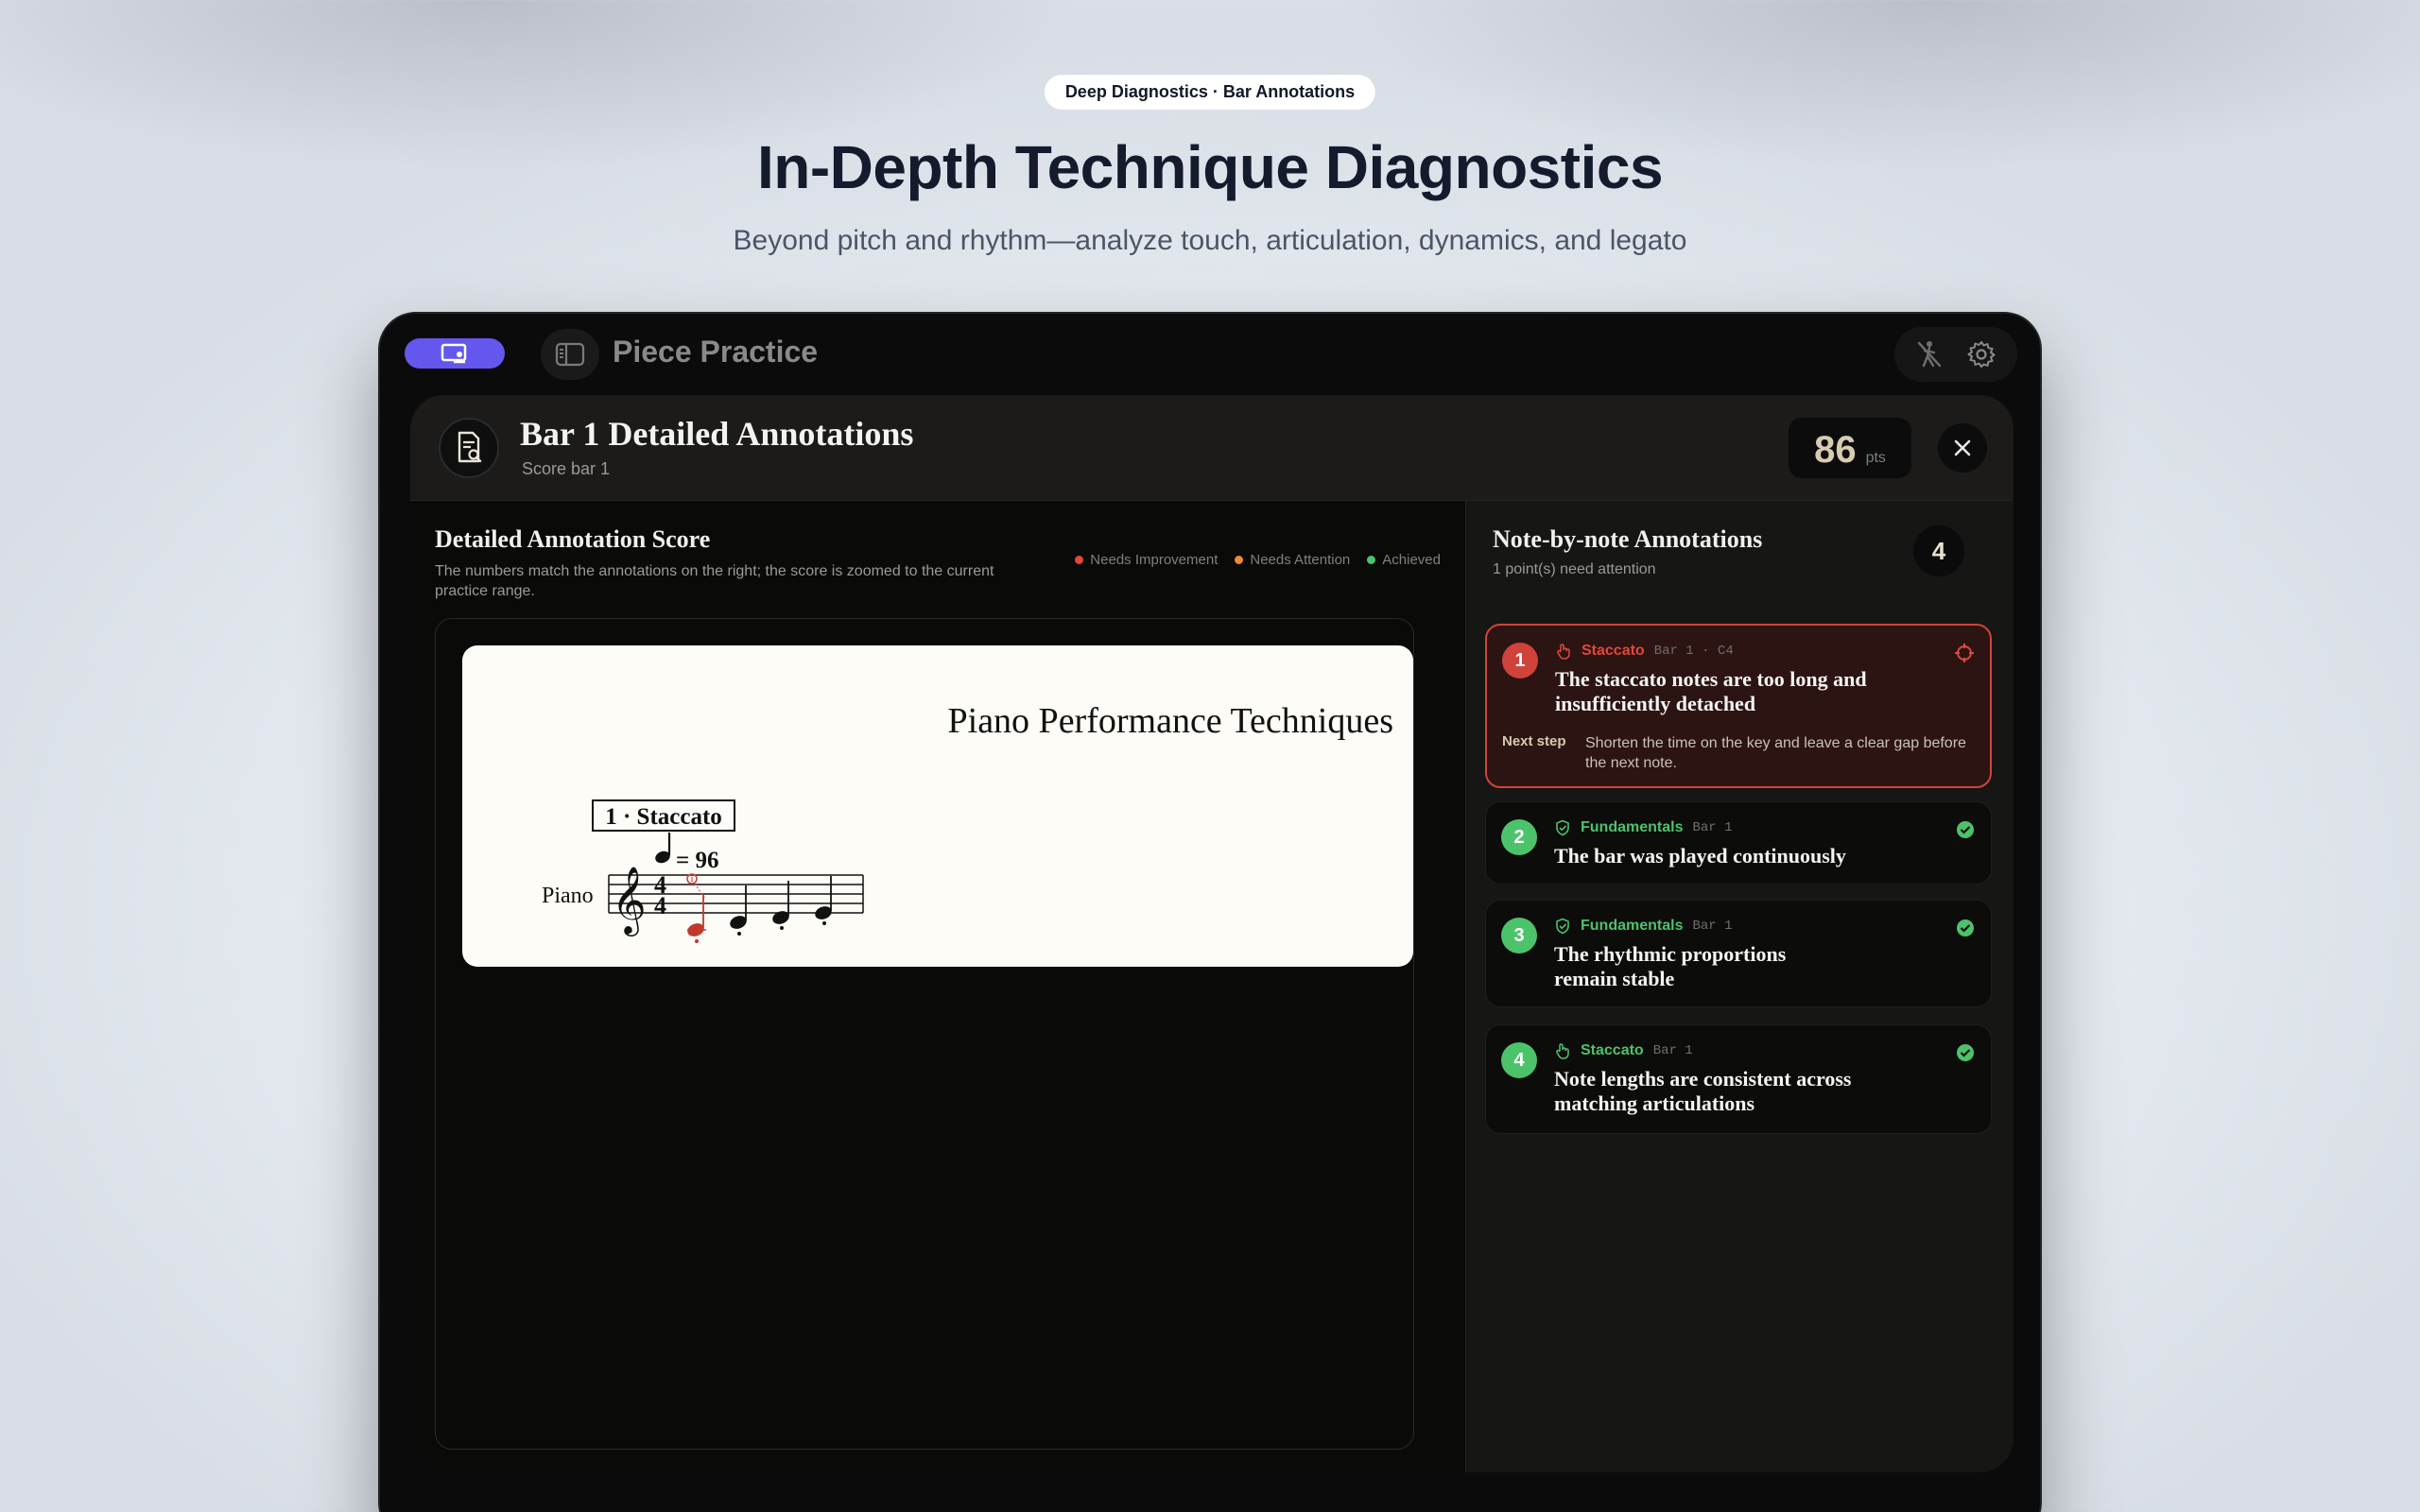 This screenshot has width=2420, height=1512. What do you see at coordinates (1981, 354) in the screenshot?
I see `gear-icon` at bounding box center [1981, 354].